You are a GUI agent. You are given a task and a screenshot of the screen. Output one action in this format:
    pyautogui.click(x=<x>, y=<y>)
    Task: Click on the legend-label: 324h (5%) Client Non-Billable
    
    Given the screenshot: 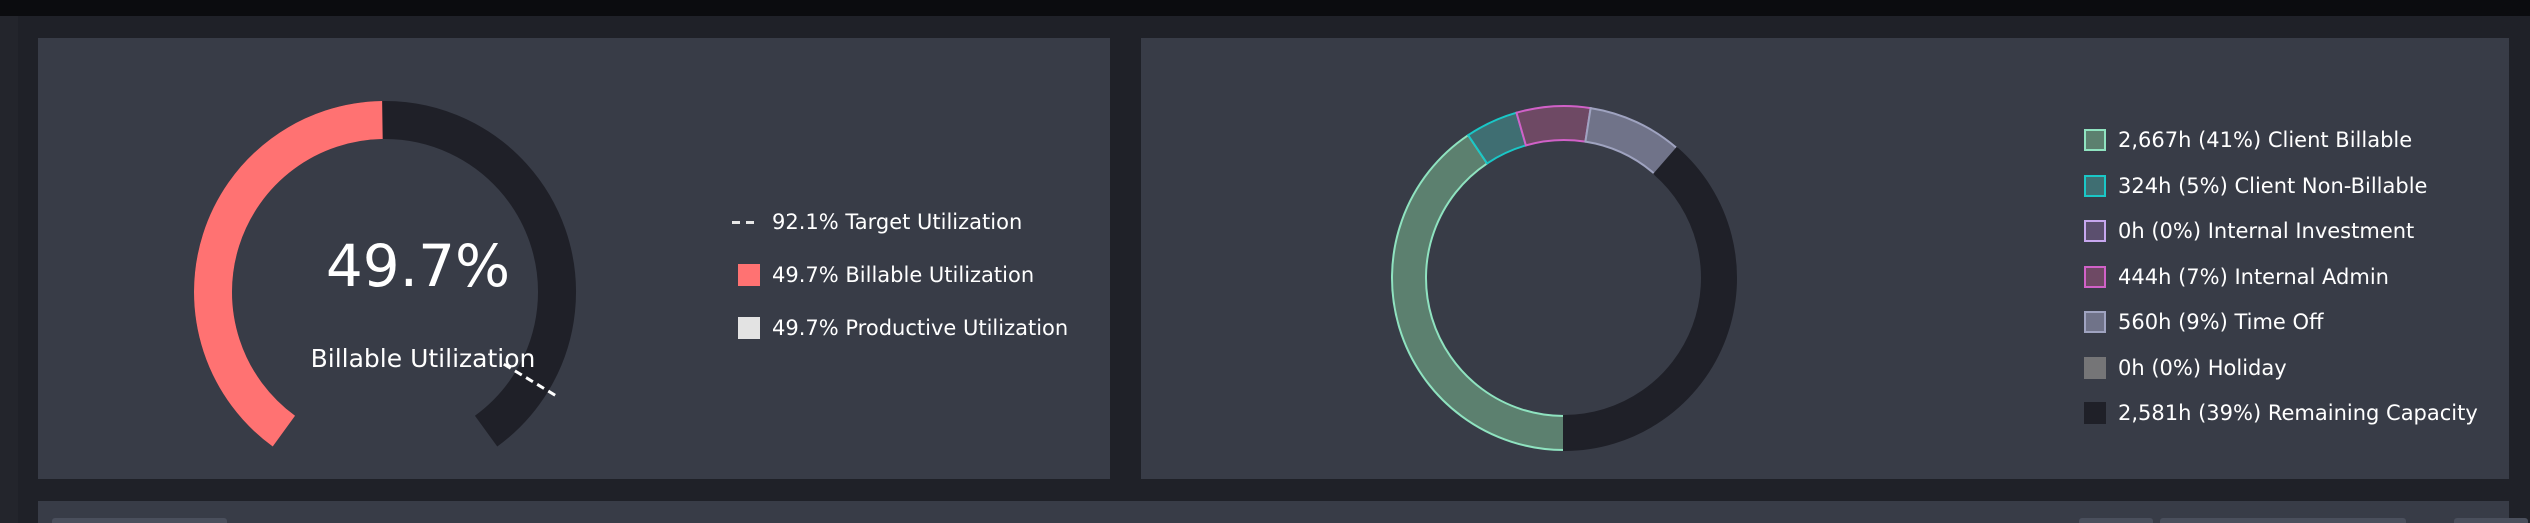 What is the action you would take?
    pyautogui.click(x=2273, y=186)
    